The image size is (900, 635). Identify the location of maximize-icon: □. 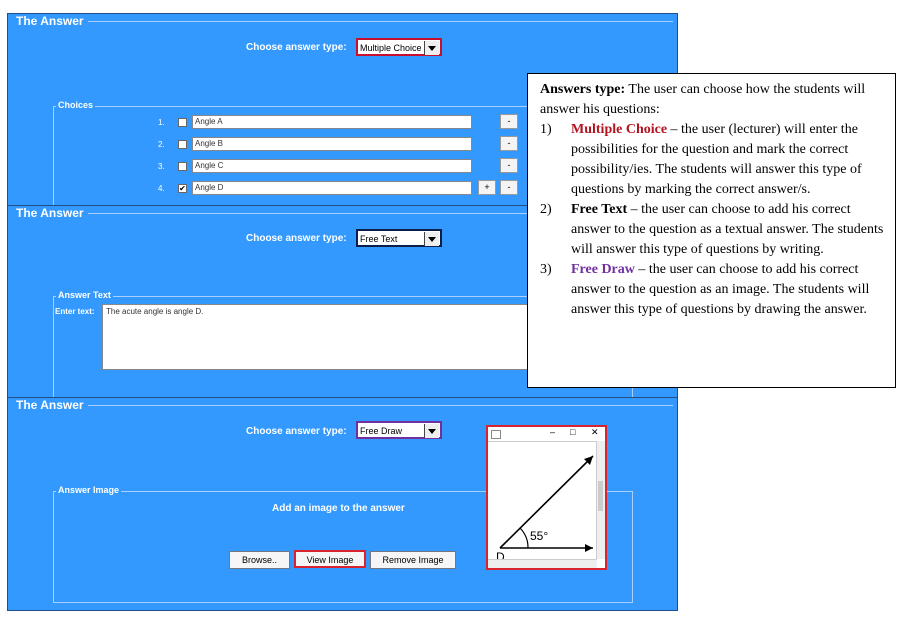
(572, 432).